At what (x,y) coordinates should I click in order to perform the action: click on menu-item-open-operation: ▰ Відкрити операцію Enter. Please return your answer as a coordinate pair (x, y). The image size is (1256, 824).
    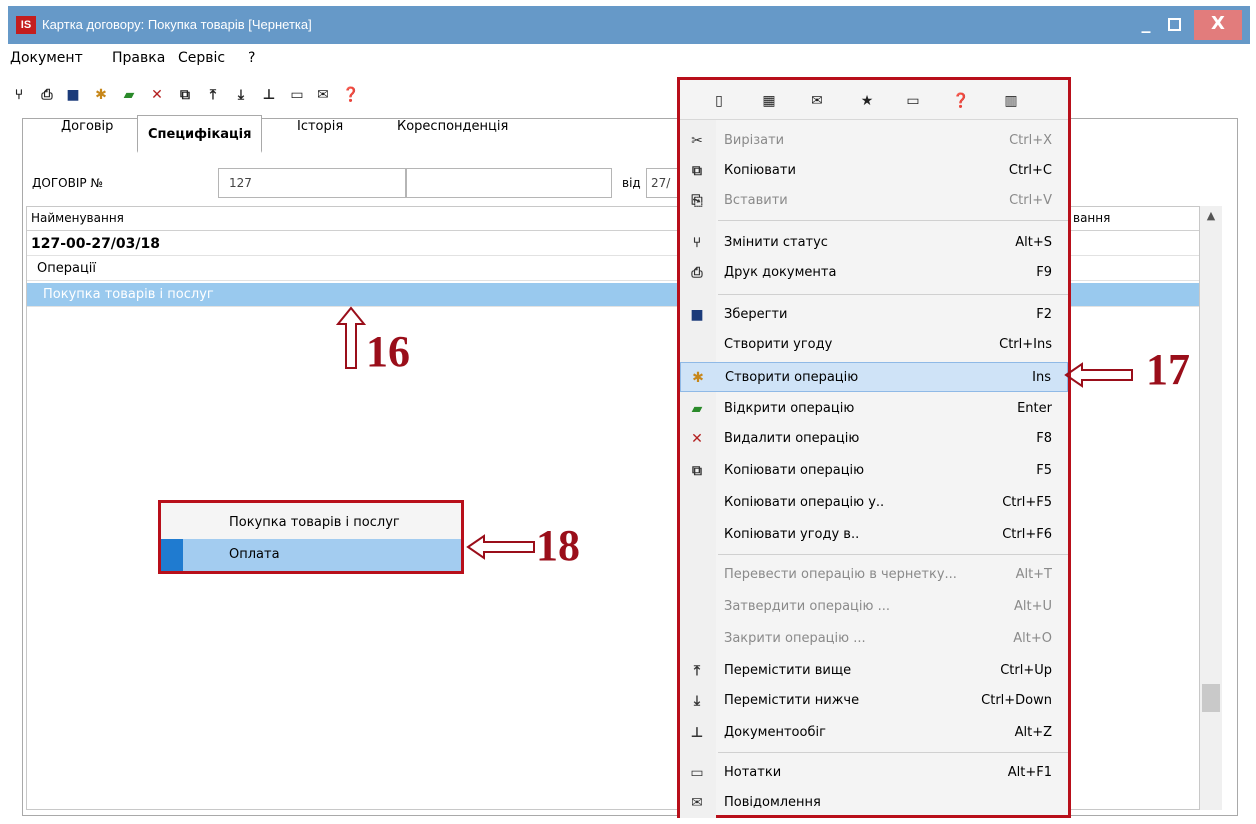
    Looking at the image, I should click on (874, 409).